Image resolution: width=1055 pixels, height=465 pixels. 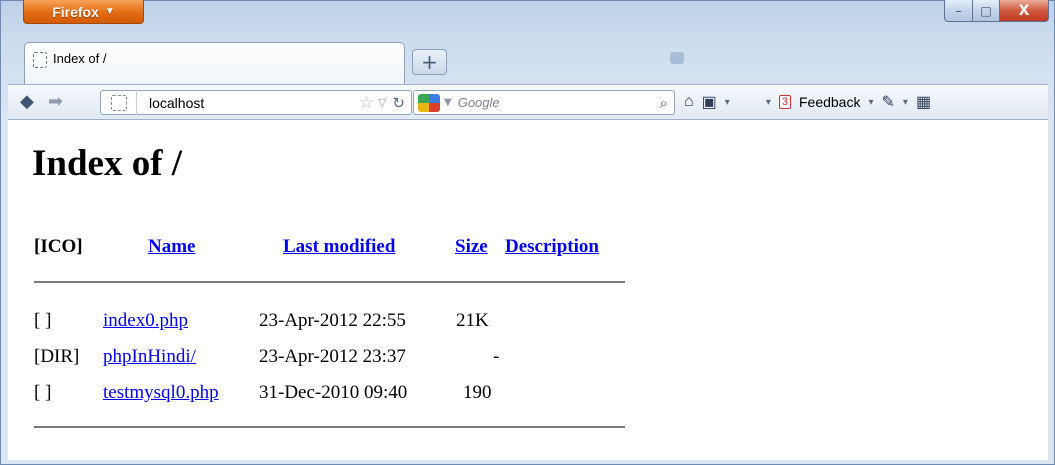 What do you see at coordinates (784, 102) in the screenshot?
I see `notification-badge: 3` at bounding box center [784, 102].